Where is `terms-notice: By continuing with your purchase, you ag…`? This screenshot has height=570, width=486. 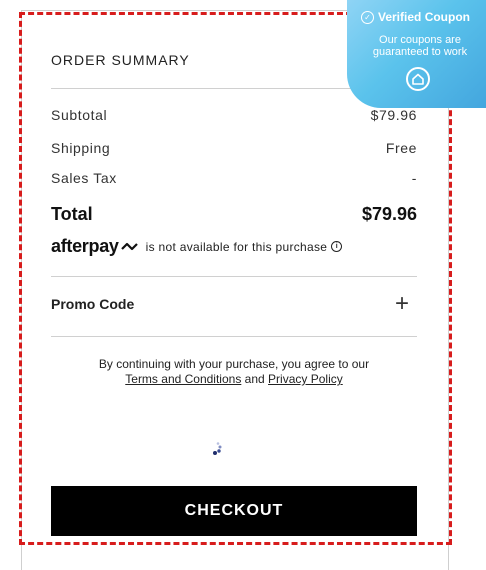
terms-notice: By continuing with your purchase, you ag… is located at coordinates (234, 372).